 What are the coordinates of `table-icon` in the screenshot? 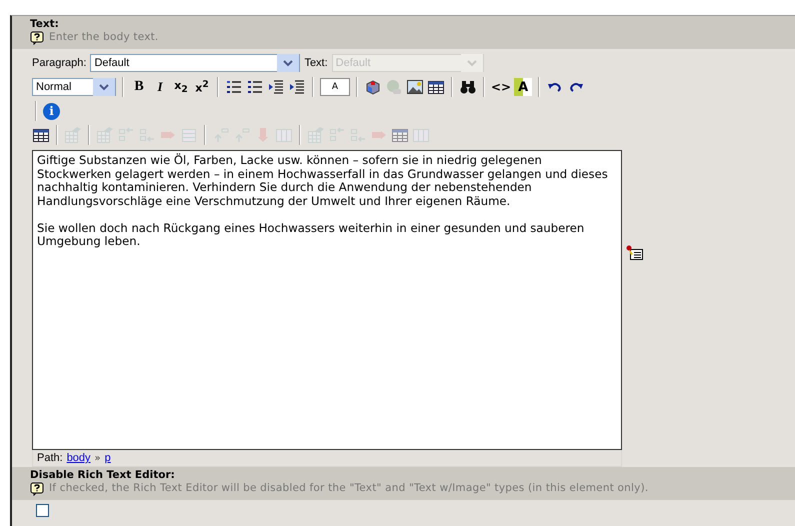 It's located at (436, 87).